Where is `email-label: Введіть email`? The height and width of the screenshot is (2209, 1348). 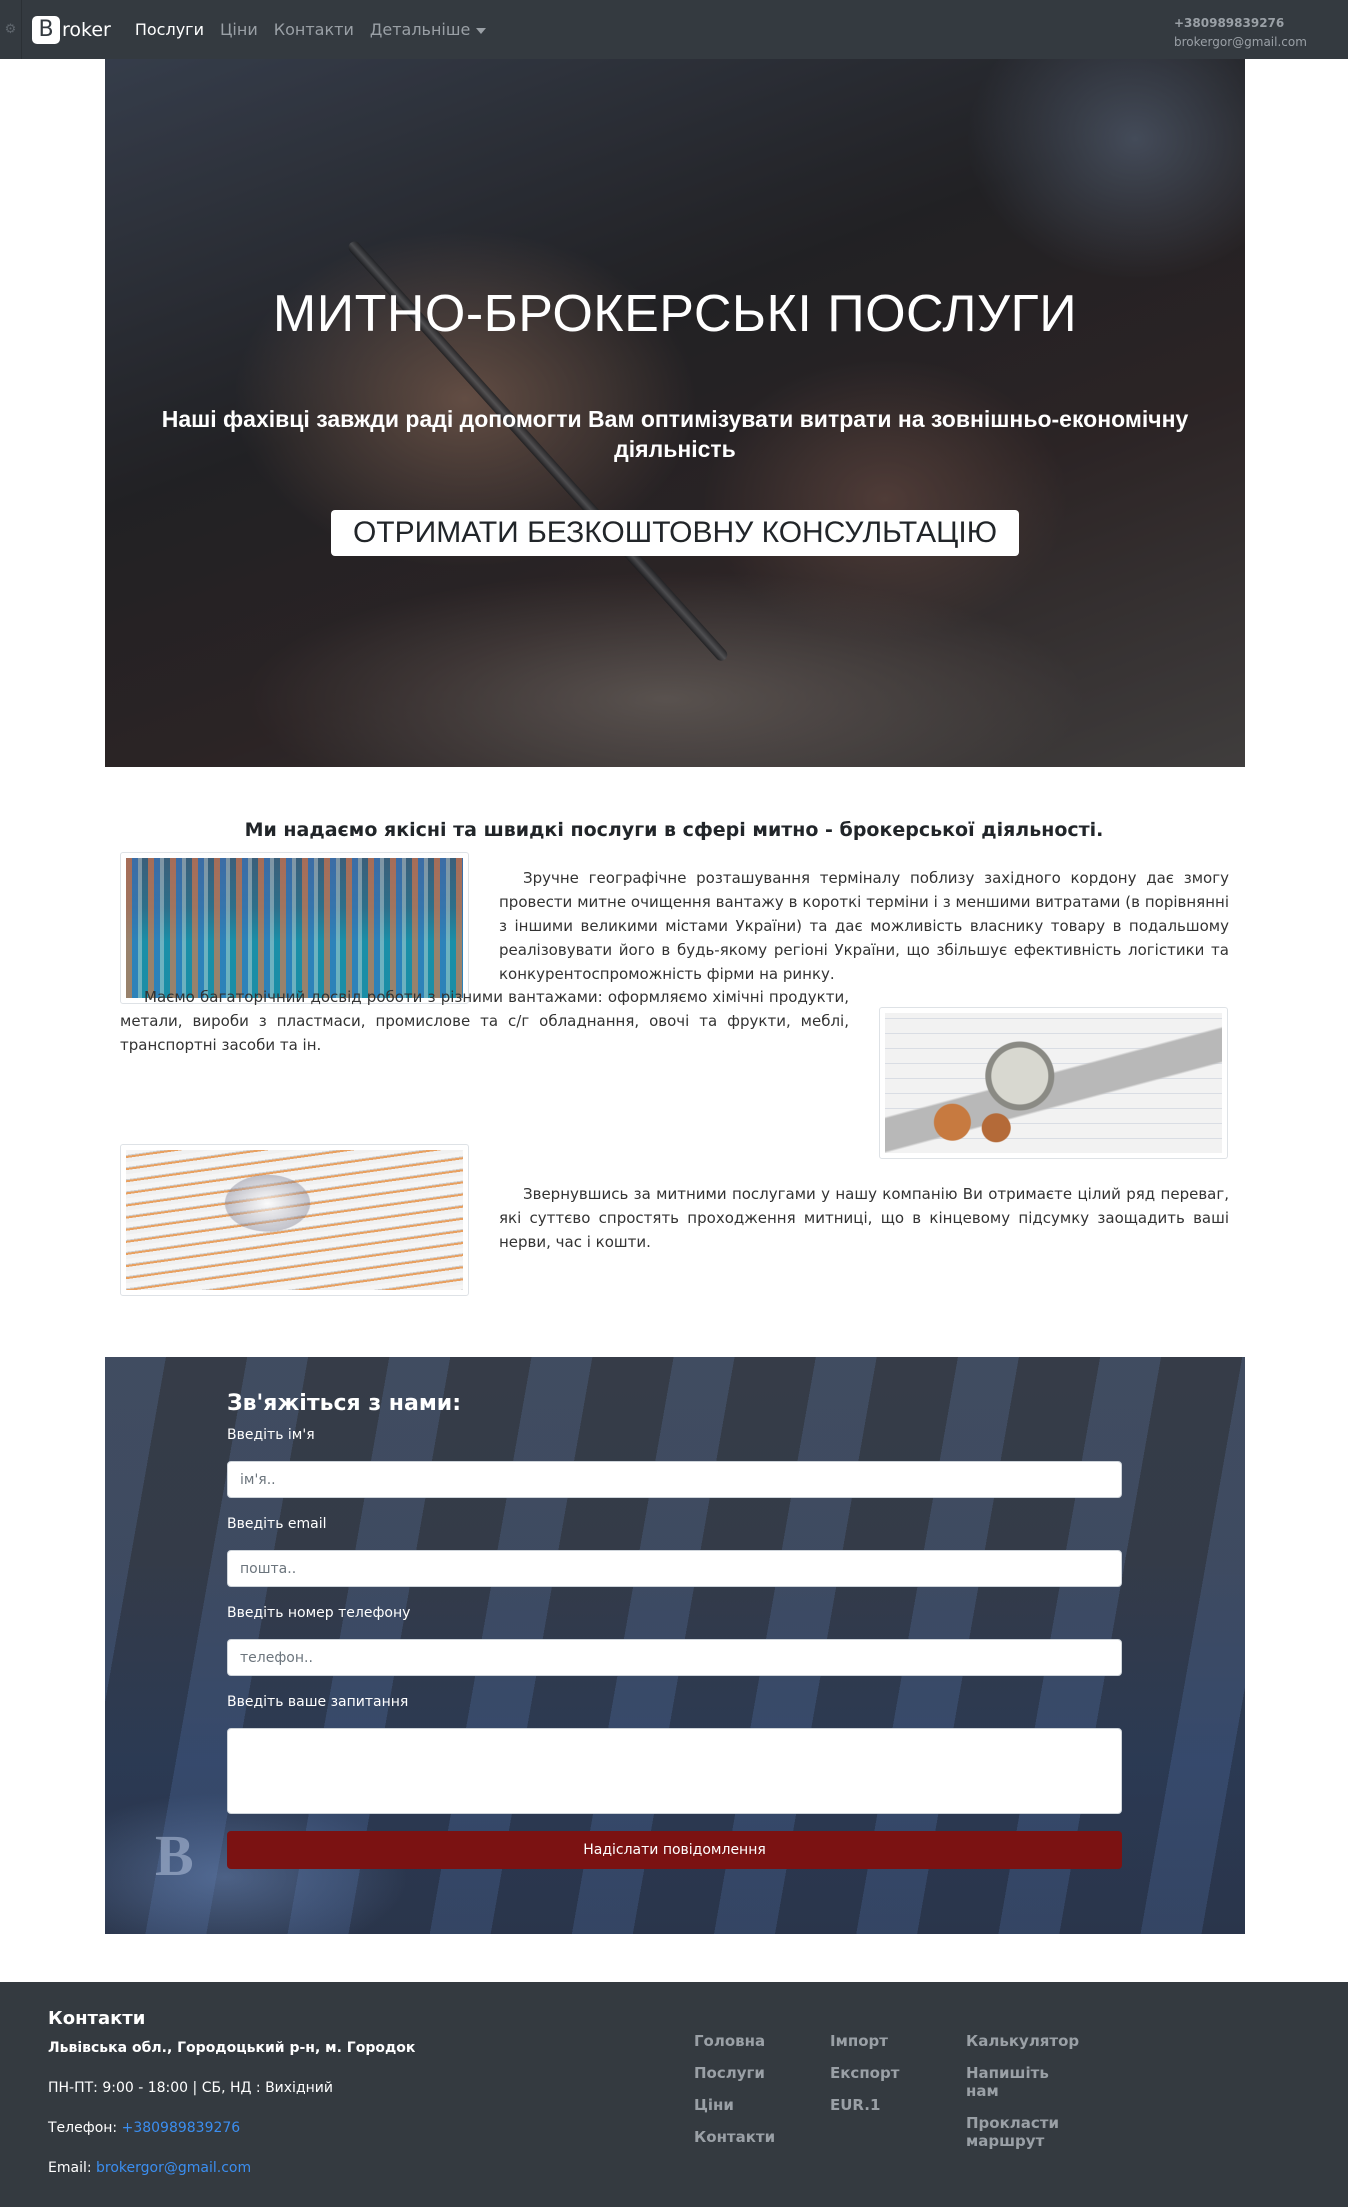 email-label: Введіть email is located at coordinates (277, 1524).